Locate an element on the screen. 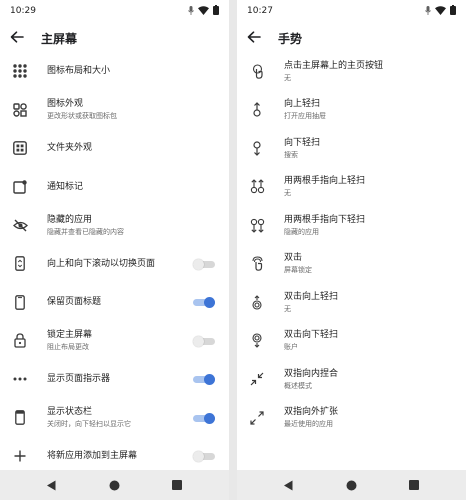 The height and width of the screenshot is (500, 466). gesture-double-tap: 双击 屏幕锁定 is located at coordinates (351, 264).